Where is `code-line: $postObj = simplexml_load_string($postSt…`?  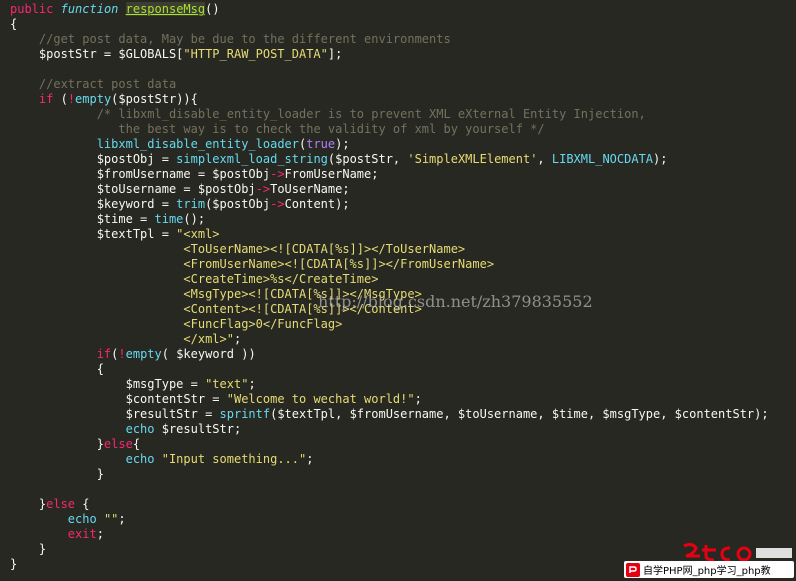
code-line: $postObj = simplexml_load_string($postSt… is located at coordinates (389, 159).